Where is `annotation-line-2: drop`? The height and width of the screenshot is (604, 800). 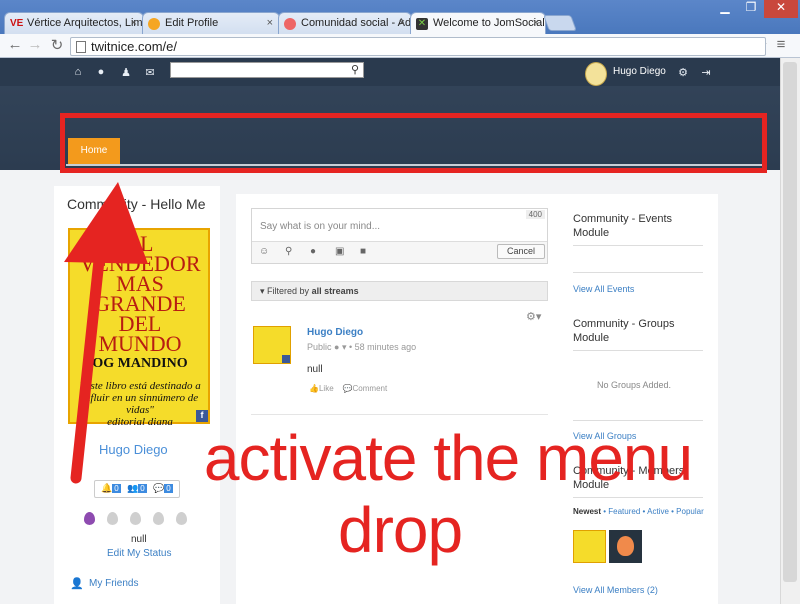
annotation-line-2: drop is located at coordinates (400, 530).